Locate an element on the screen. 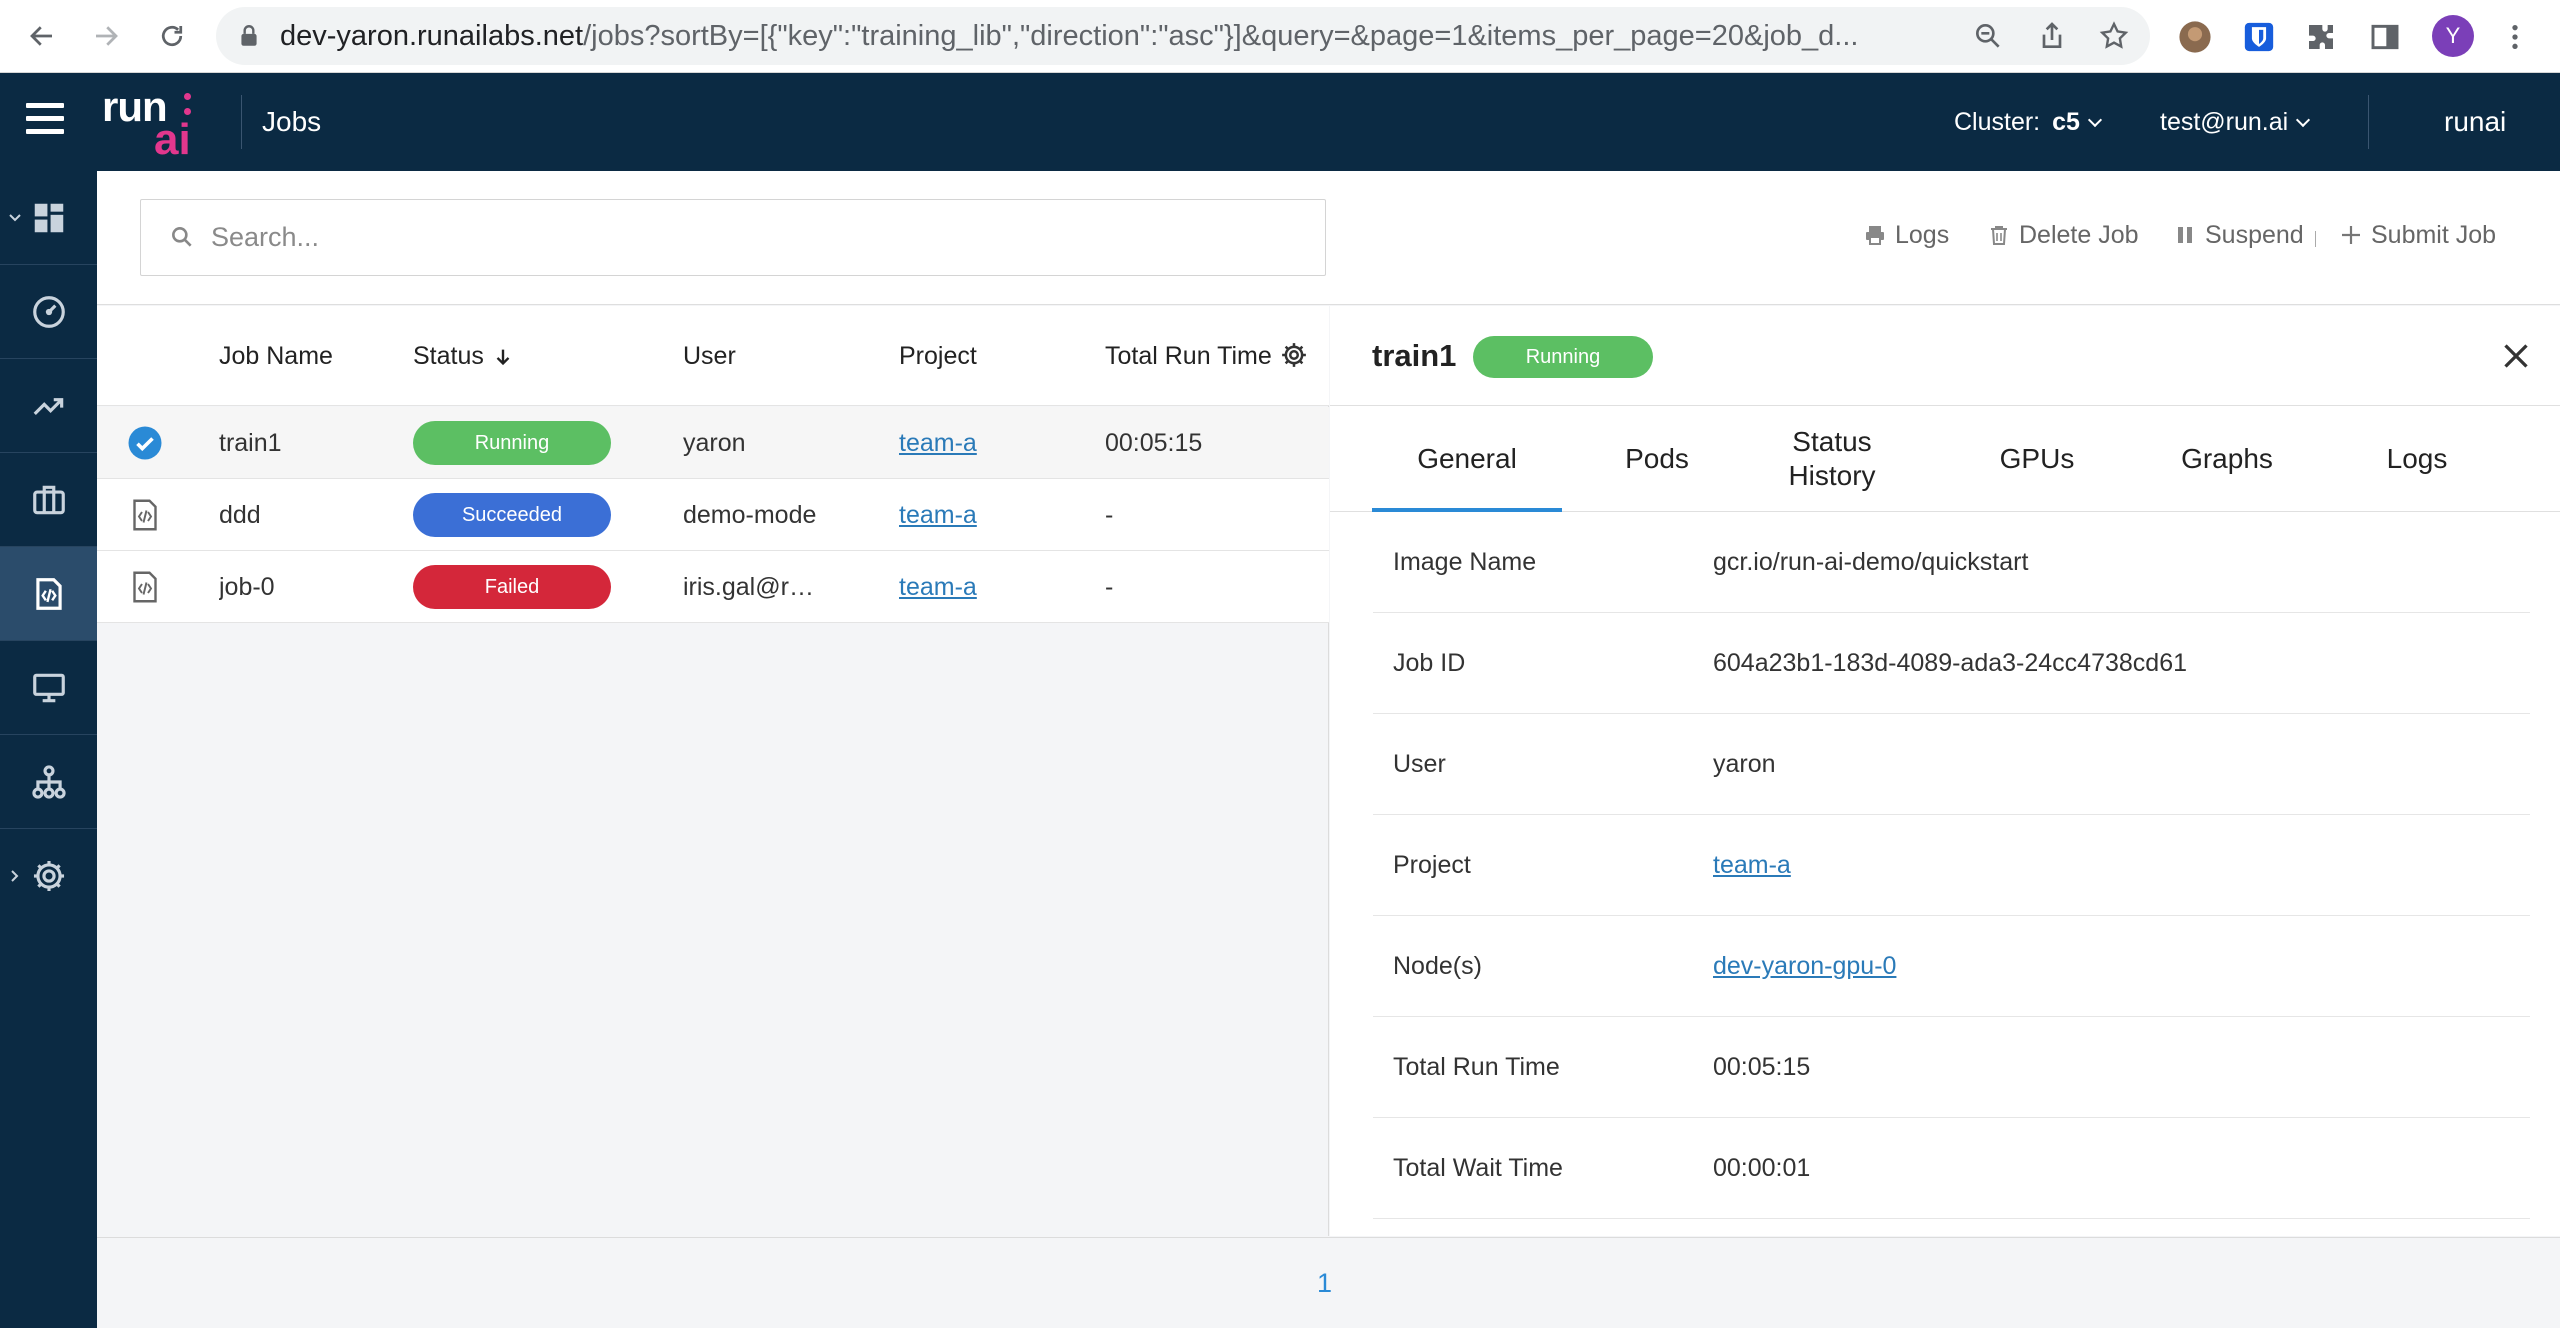 This screenshot has width=2560, height=1328. trash-icon is located at coordinates (1999, 235).